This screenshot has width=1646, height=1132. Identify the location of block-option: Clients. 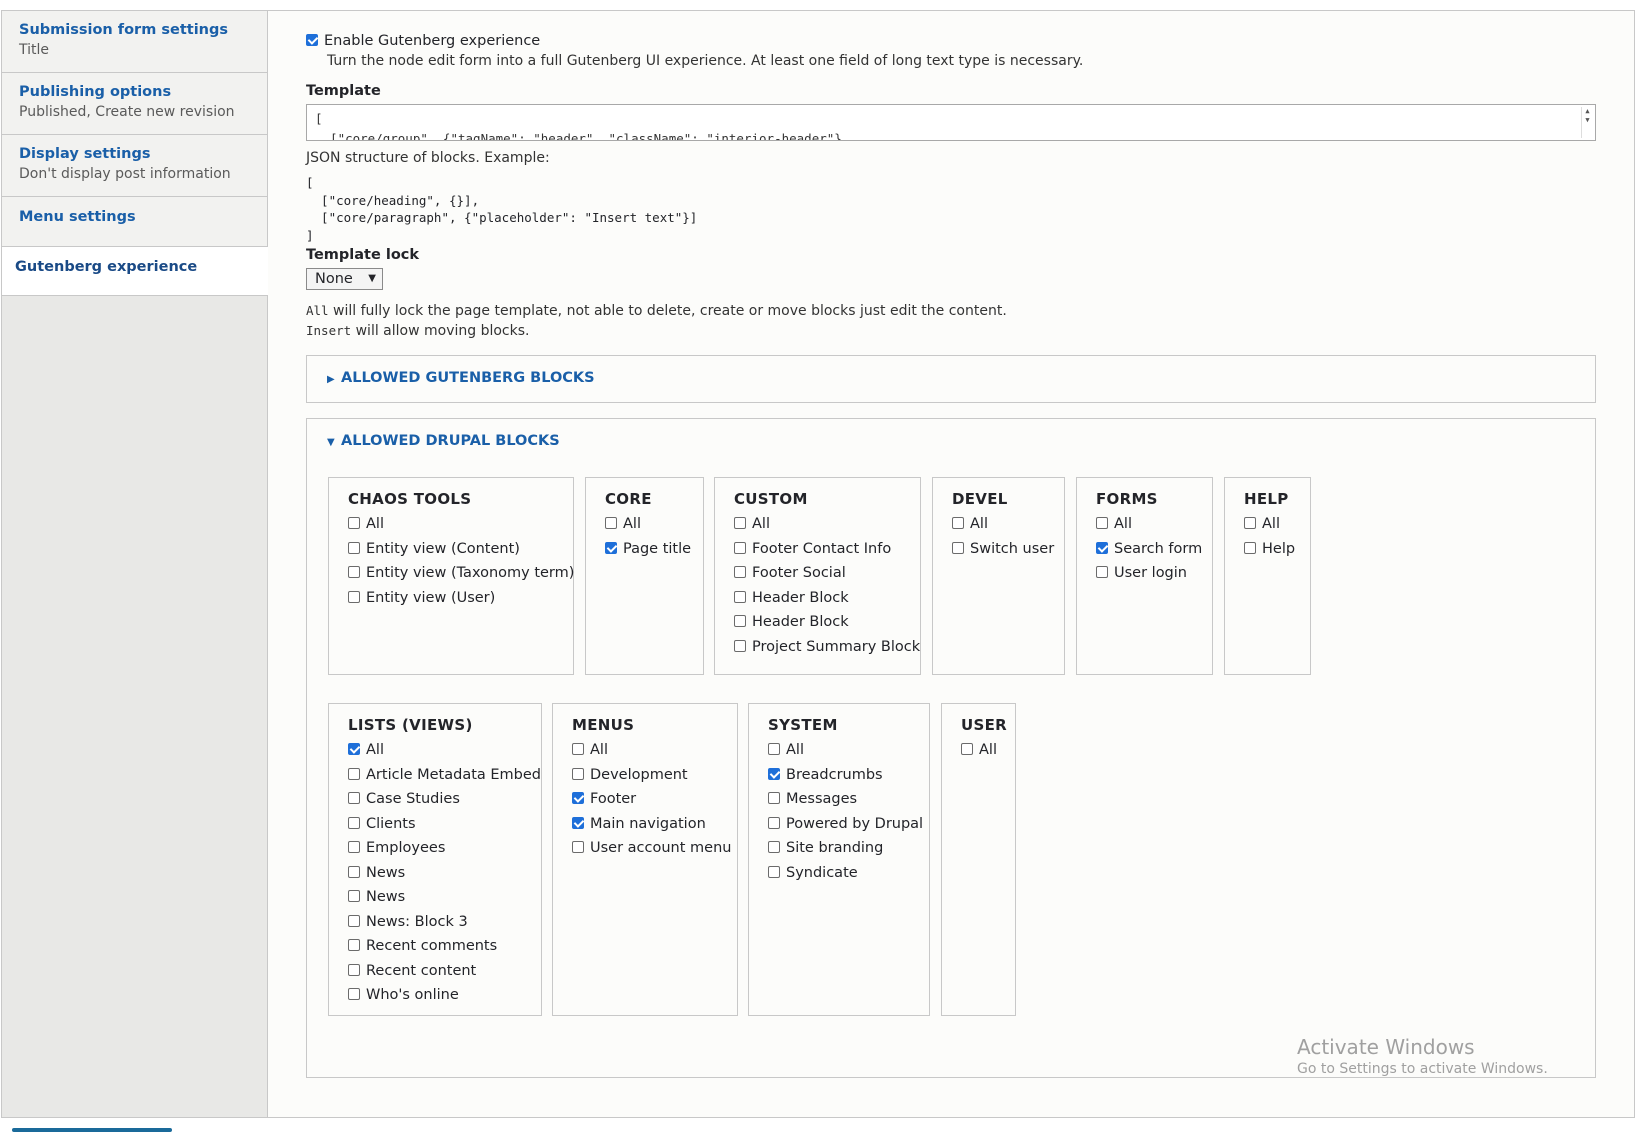
(444, 824).